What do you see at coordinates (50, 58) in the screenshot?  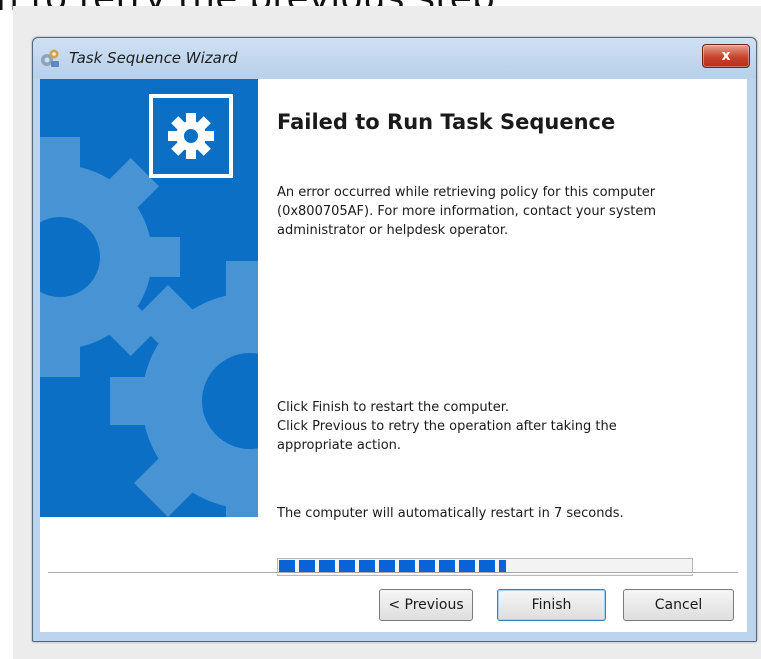 I see `wizard-app-icon` at bounding box center [50, 58].